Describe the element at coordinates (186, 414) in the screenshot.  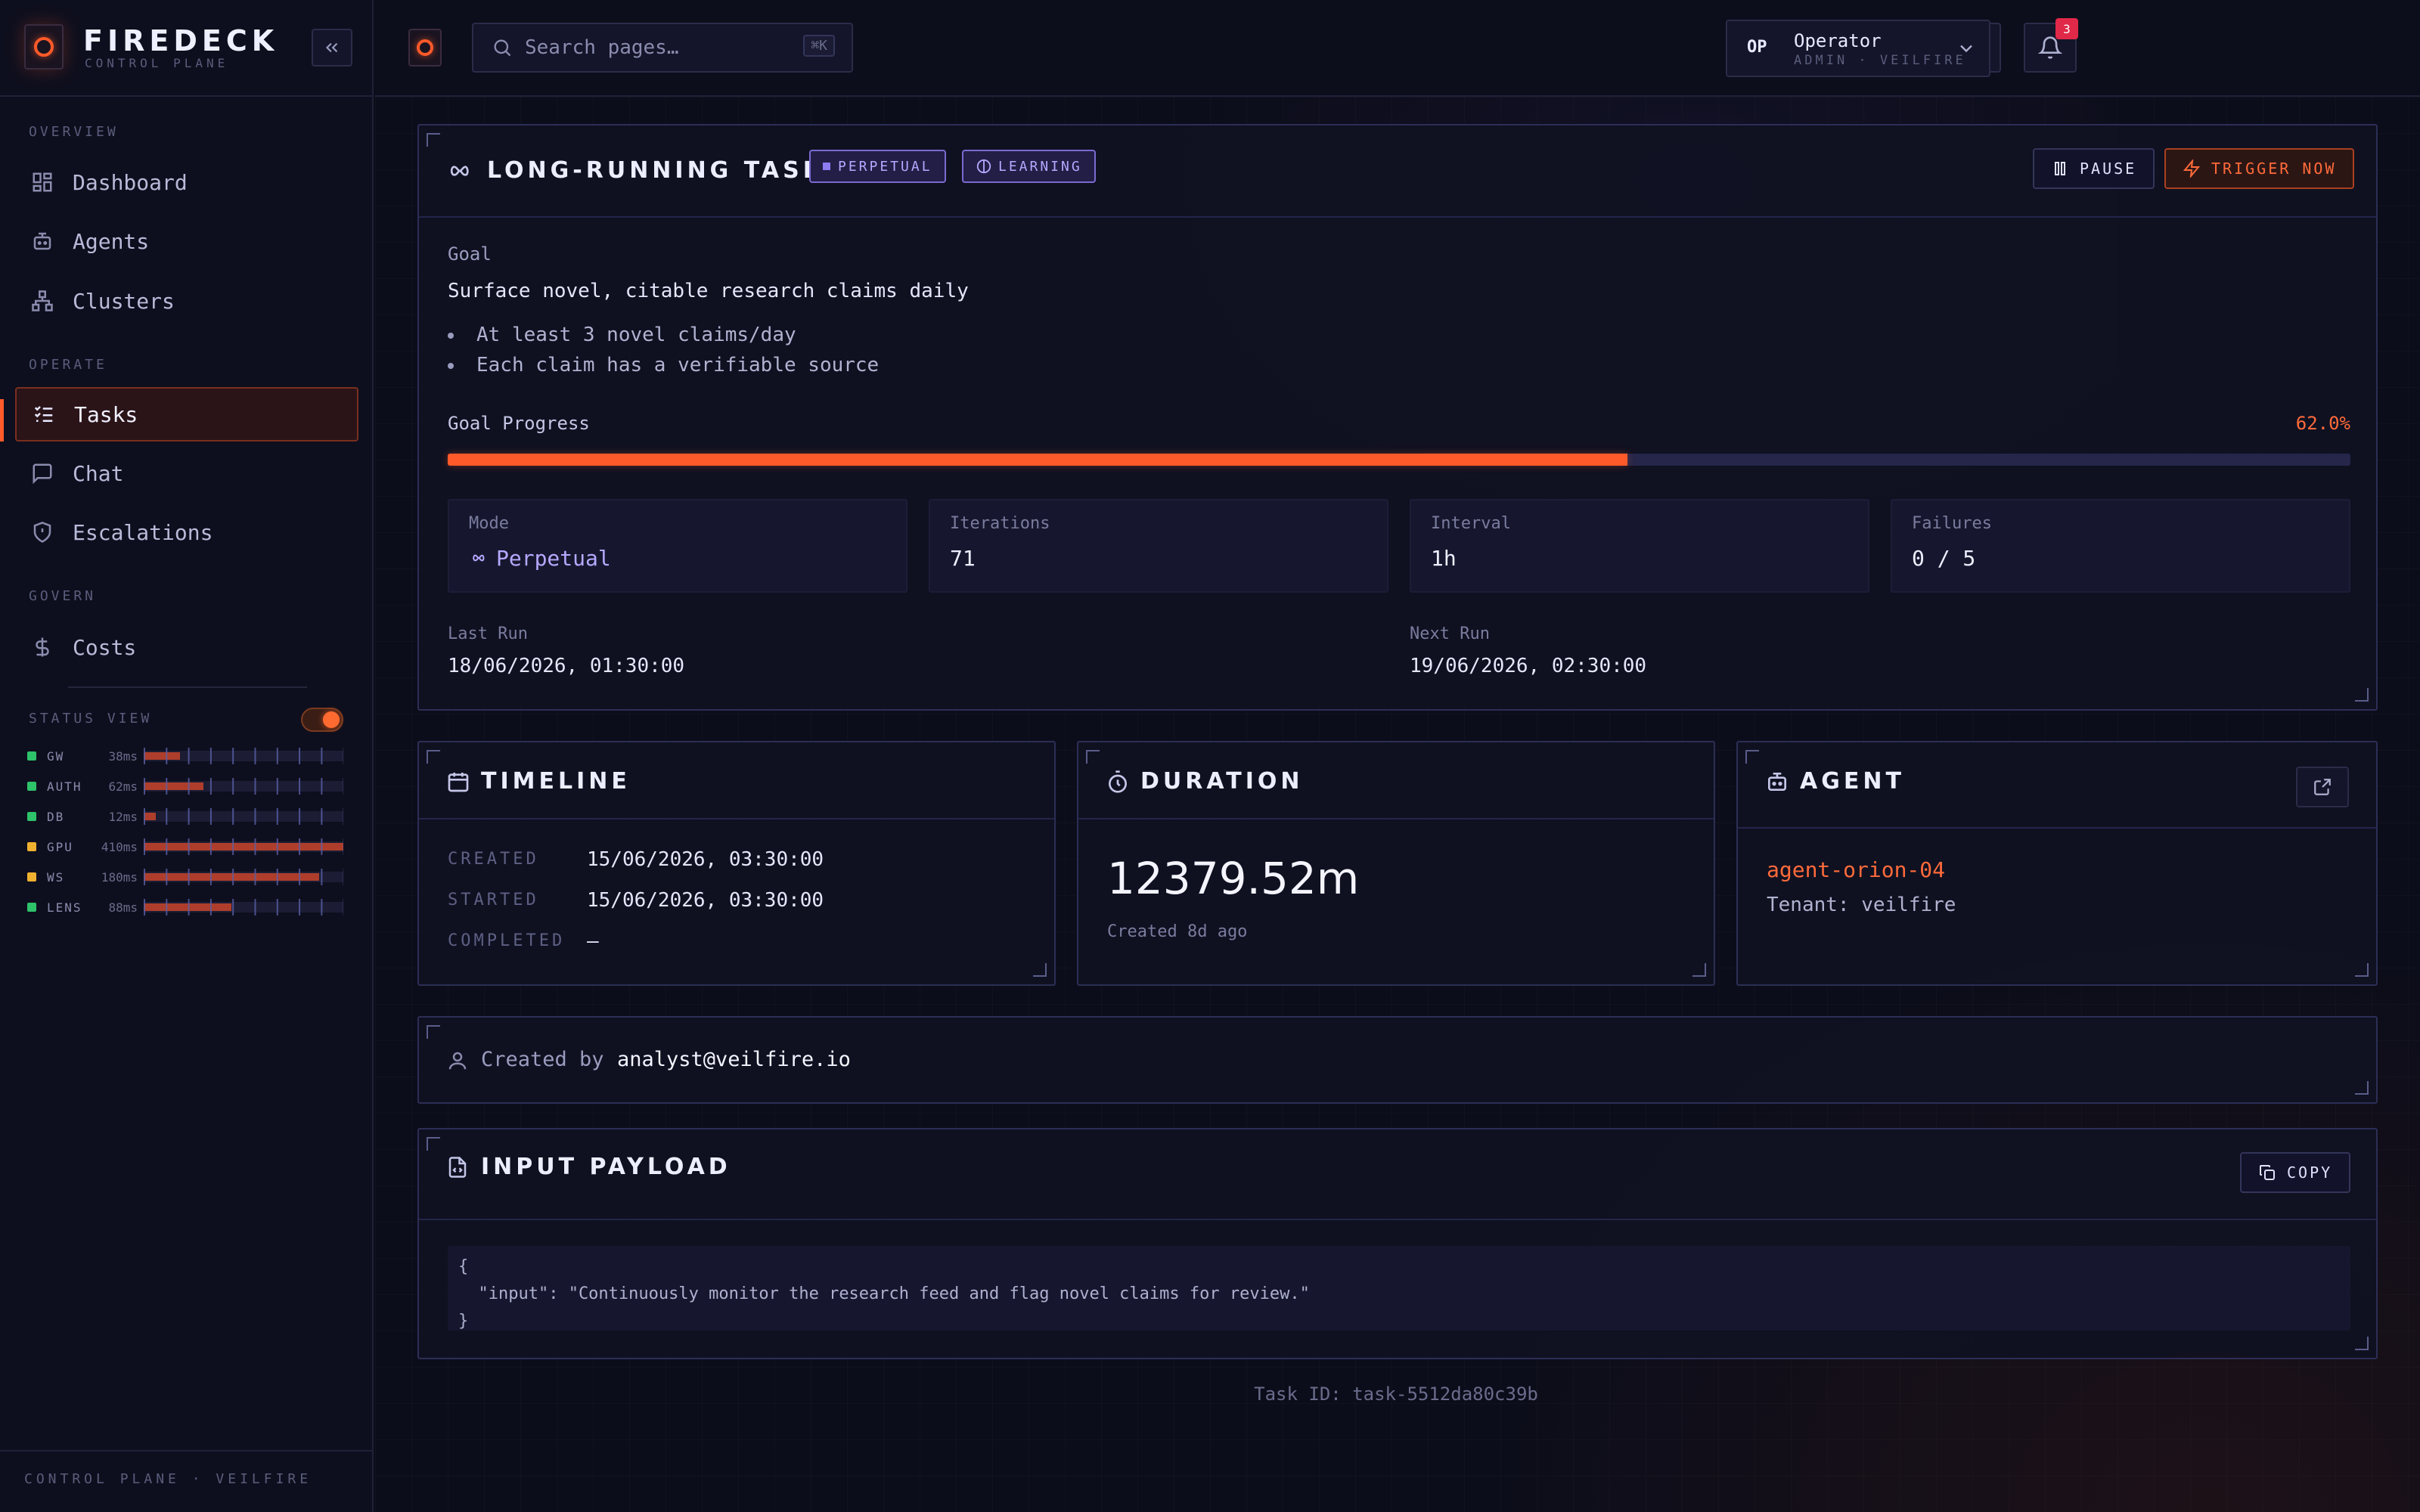
I see `sidebar-item-tasks: Tasks` at that location.